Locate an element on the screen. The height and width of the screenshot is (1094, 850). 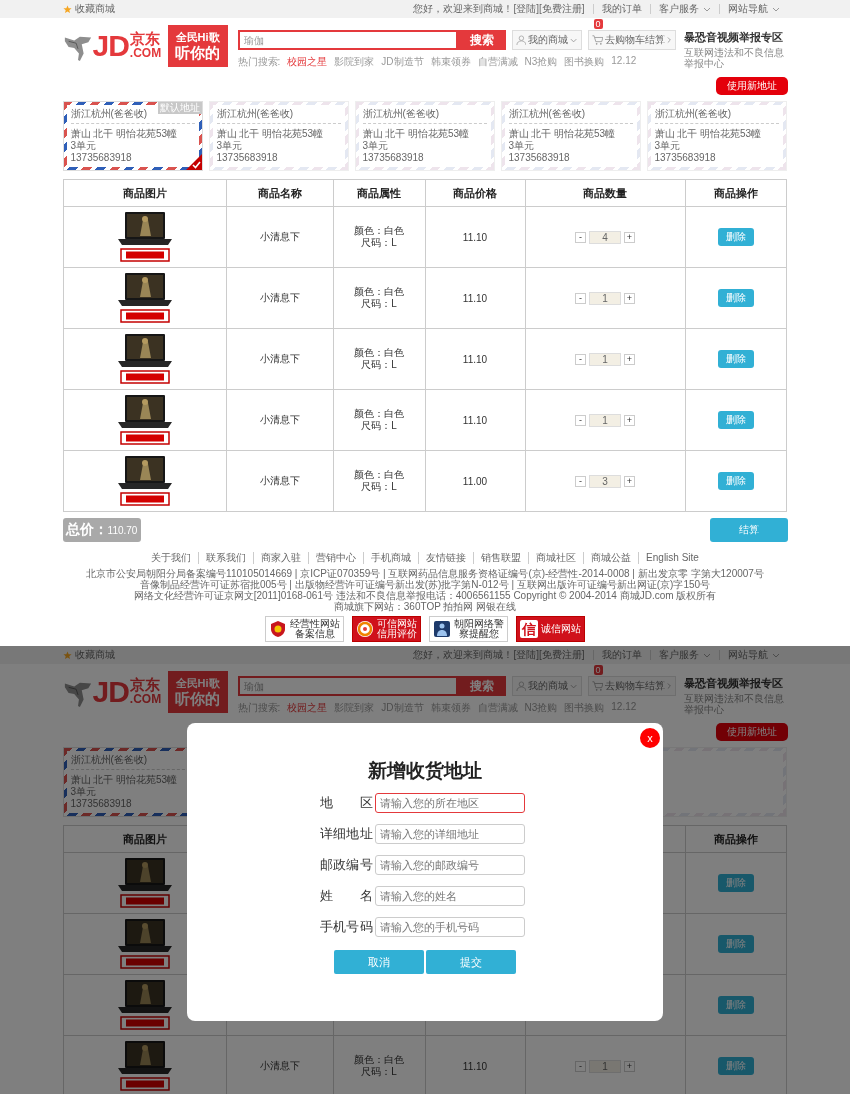
text-field: 请输入您的姓名 is located at coordinates (449, 896).